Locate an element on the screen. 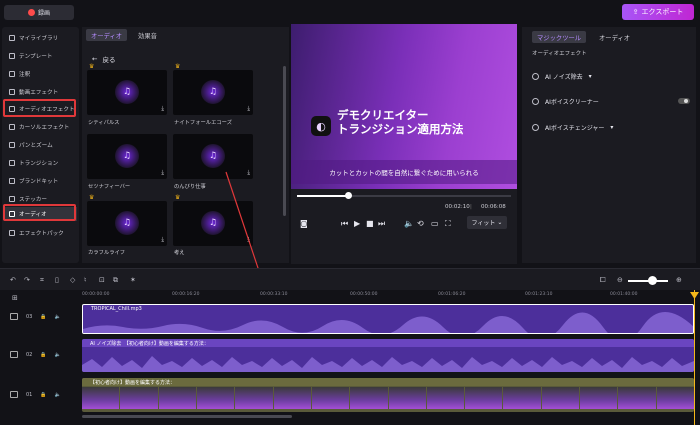 The image size is (700, 425). ai-voice-changer: AIボイスチェンジャー ▾ is located at coordinates (572, 127).